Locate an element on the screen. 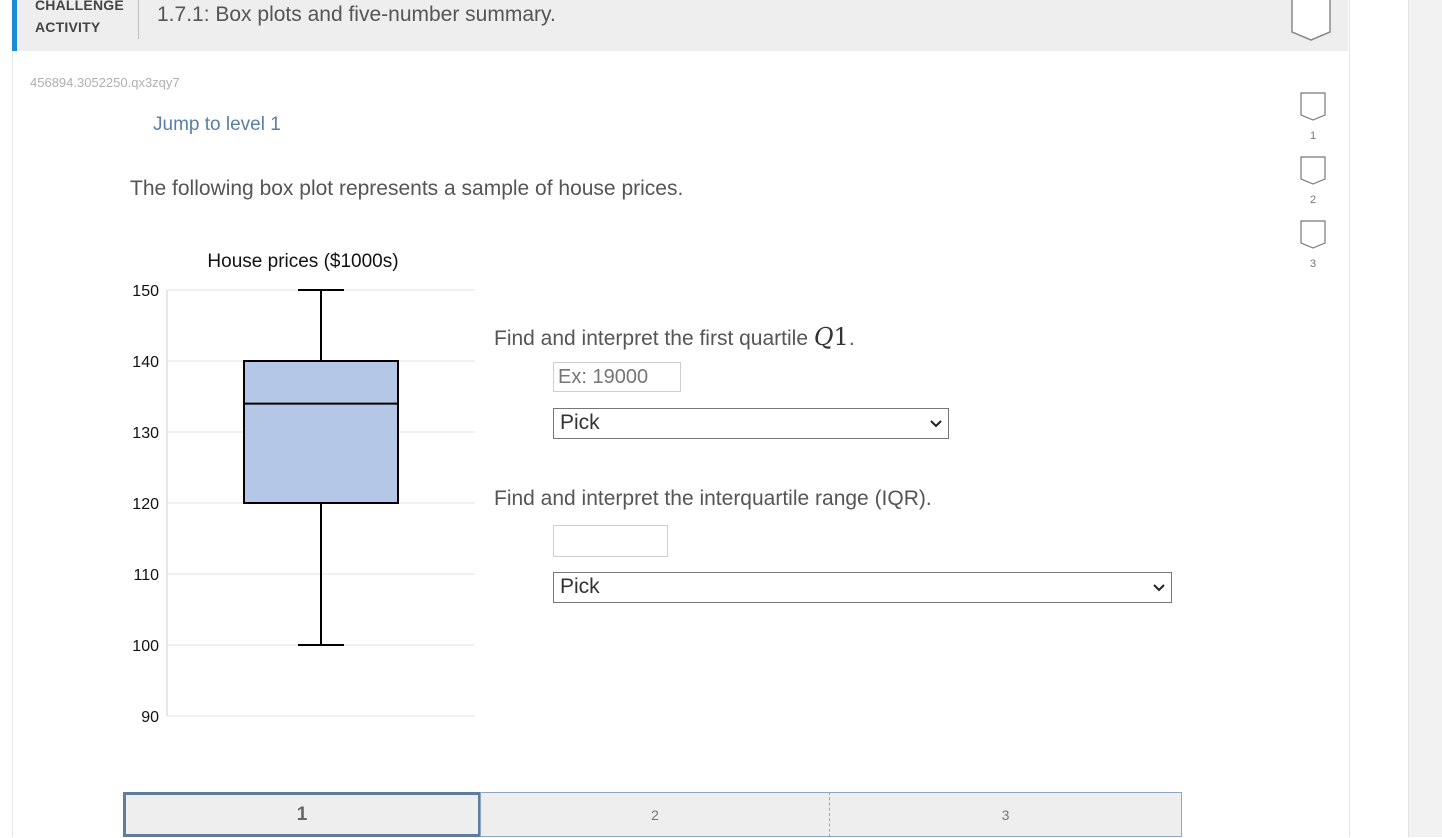  y-tick-label: 110 is located at coordinates (146, 575).